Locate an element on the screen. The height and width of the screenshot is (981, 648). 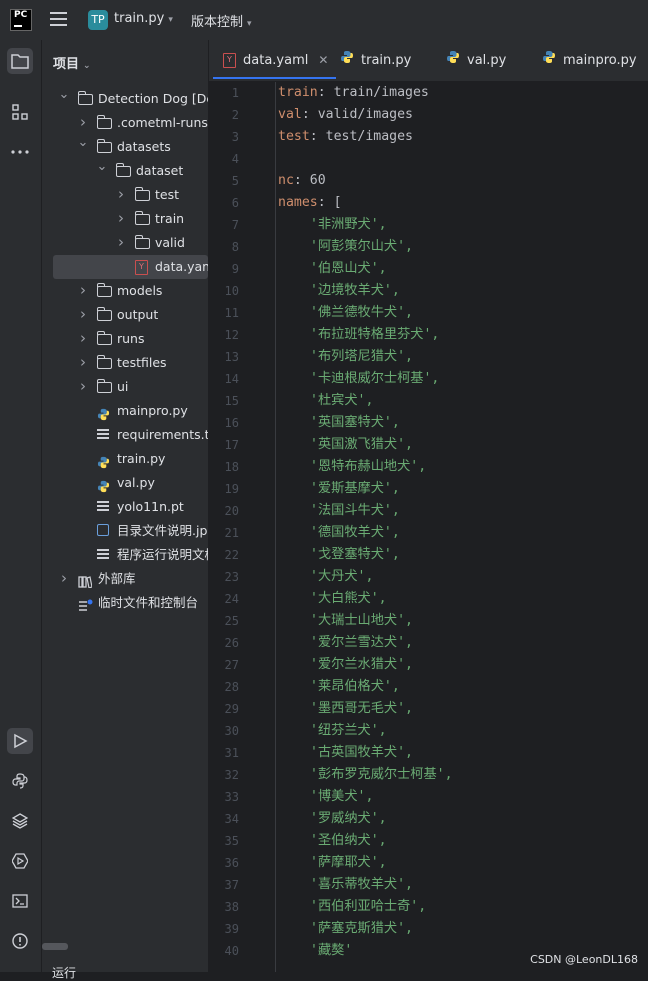
structure-icon is located at coordinates (20, 112).